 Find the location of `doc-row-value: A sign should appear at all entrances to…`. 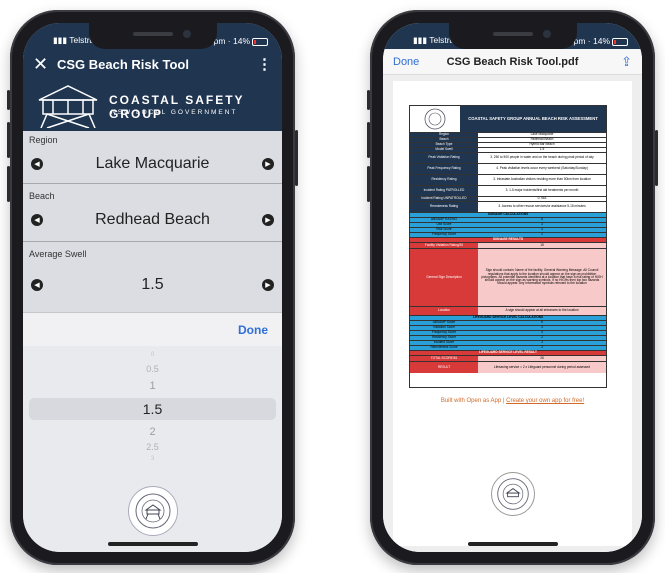

doc-row-value: A sign should appear at all entrances to… is located at coordinates (542, 311).